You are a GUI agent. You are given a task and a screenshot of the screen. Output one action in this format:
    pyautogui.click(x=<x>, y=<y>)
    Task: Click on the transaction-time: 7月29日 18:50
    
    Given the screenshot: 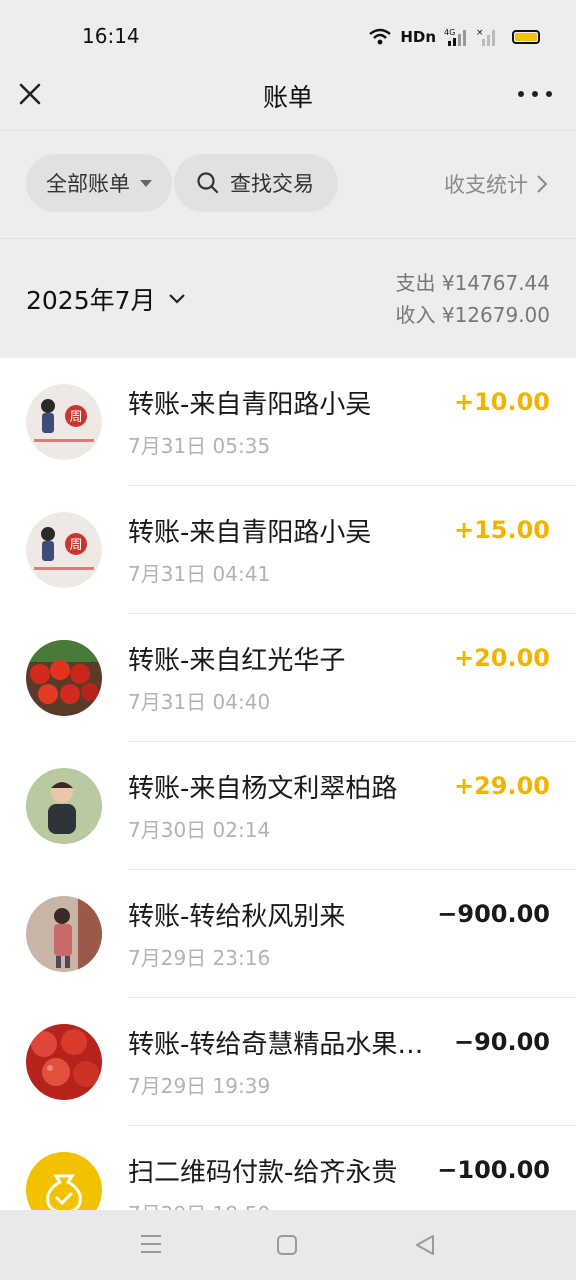 What is the action you would take?
    pyautogui.click(x=199, y=1204)
    